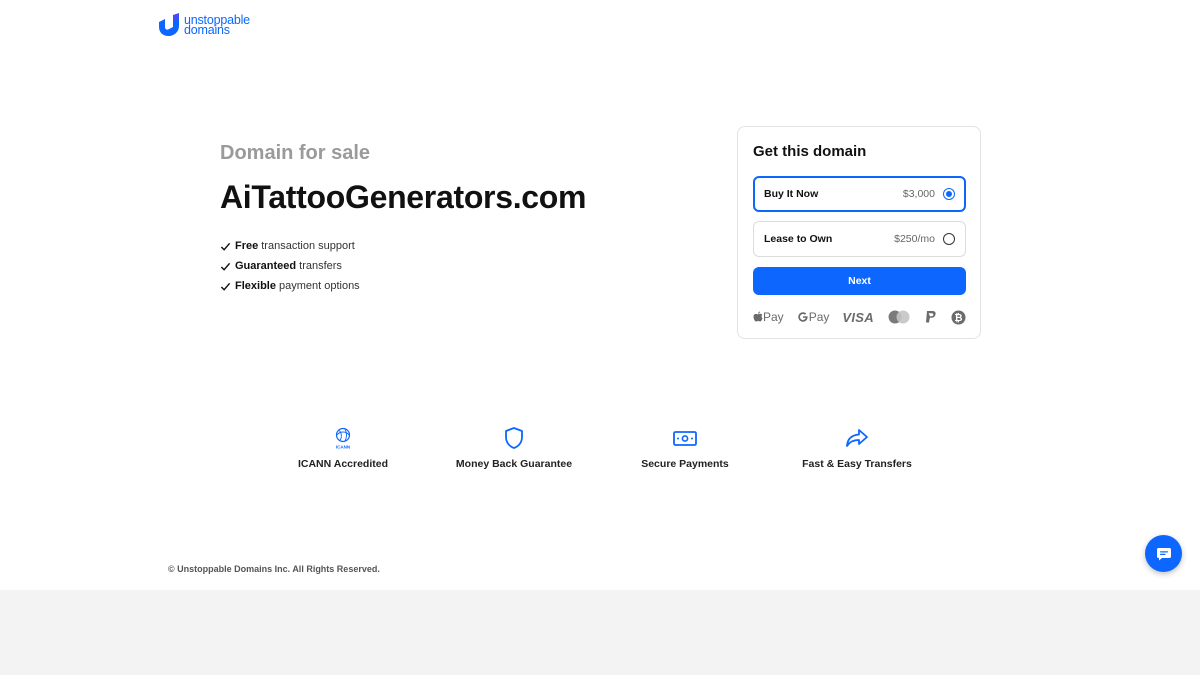  I want to click on trust-label: Fast & Easy Transfers, so click(857, 464).